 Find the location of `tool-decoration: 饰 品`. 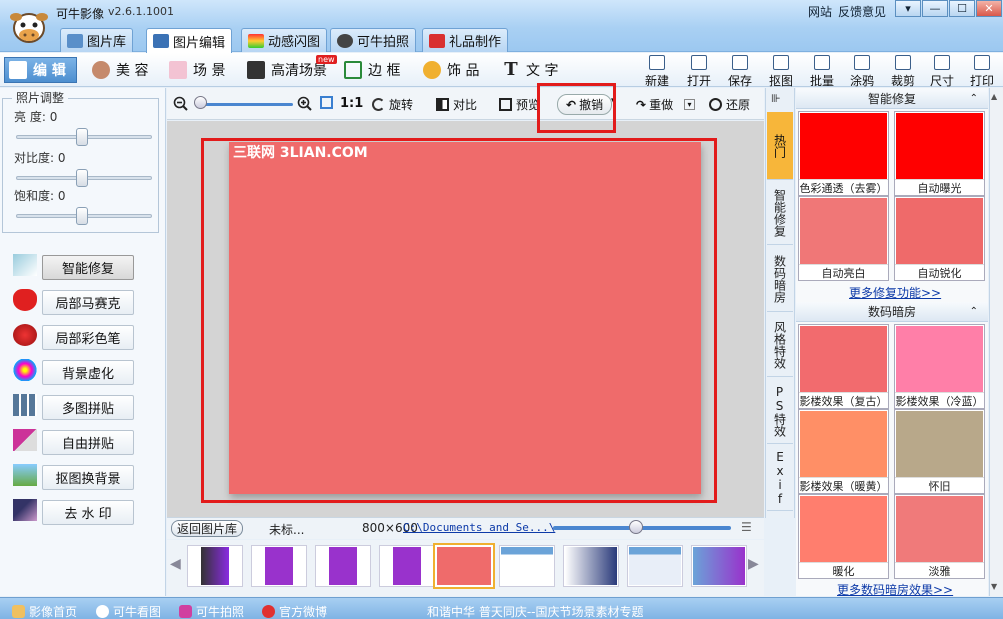

tool-decoration: 饰 品 is located at coordinates (451, 70).